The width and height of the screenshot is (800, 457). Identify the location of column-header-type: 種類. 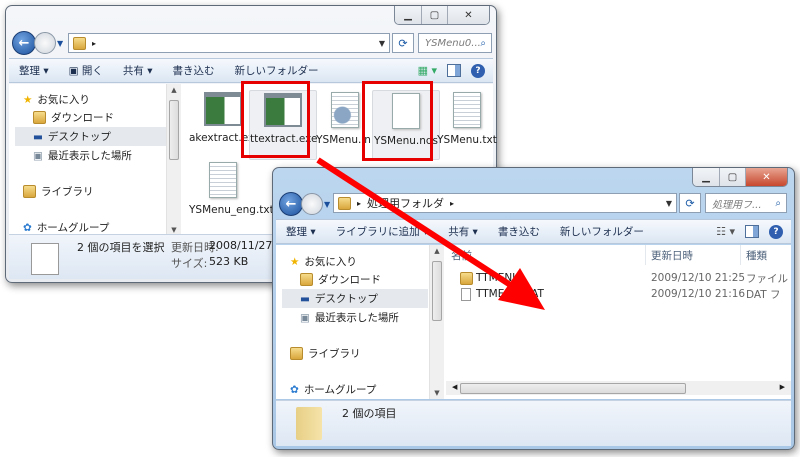
(770, 255).